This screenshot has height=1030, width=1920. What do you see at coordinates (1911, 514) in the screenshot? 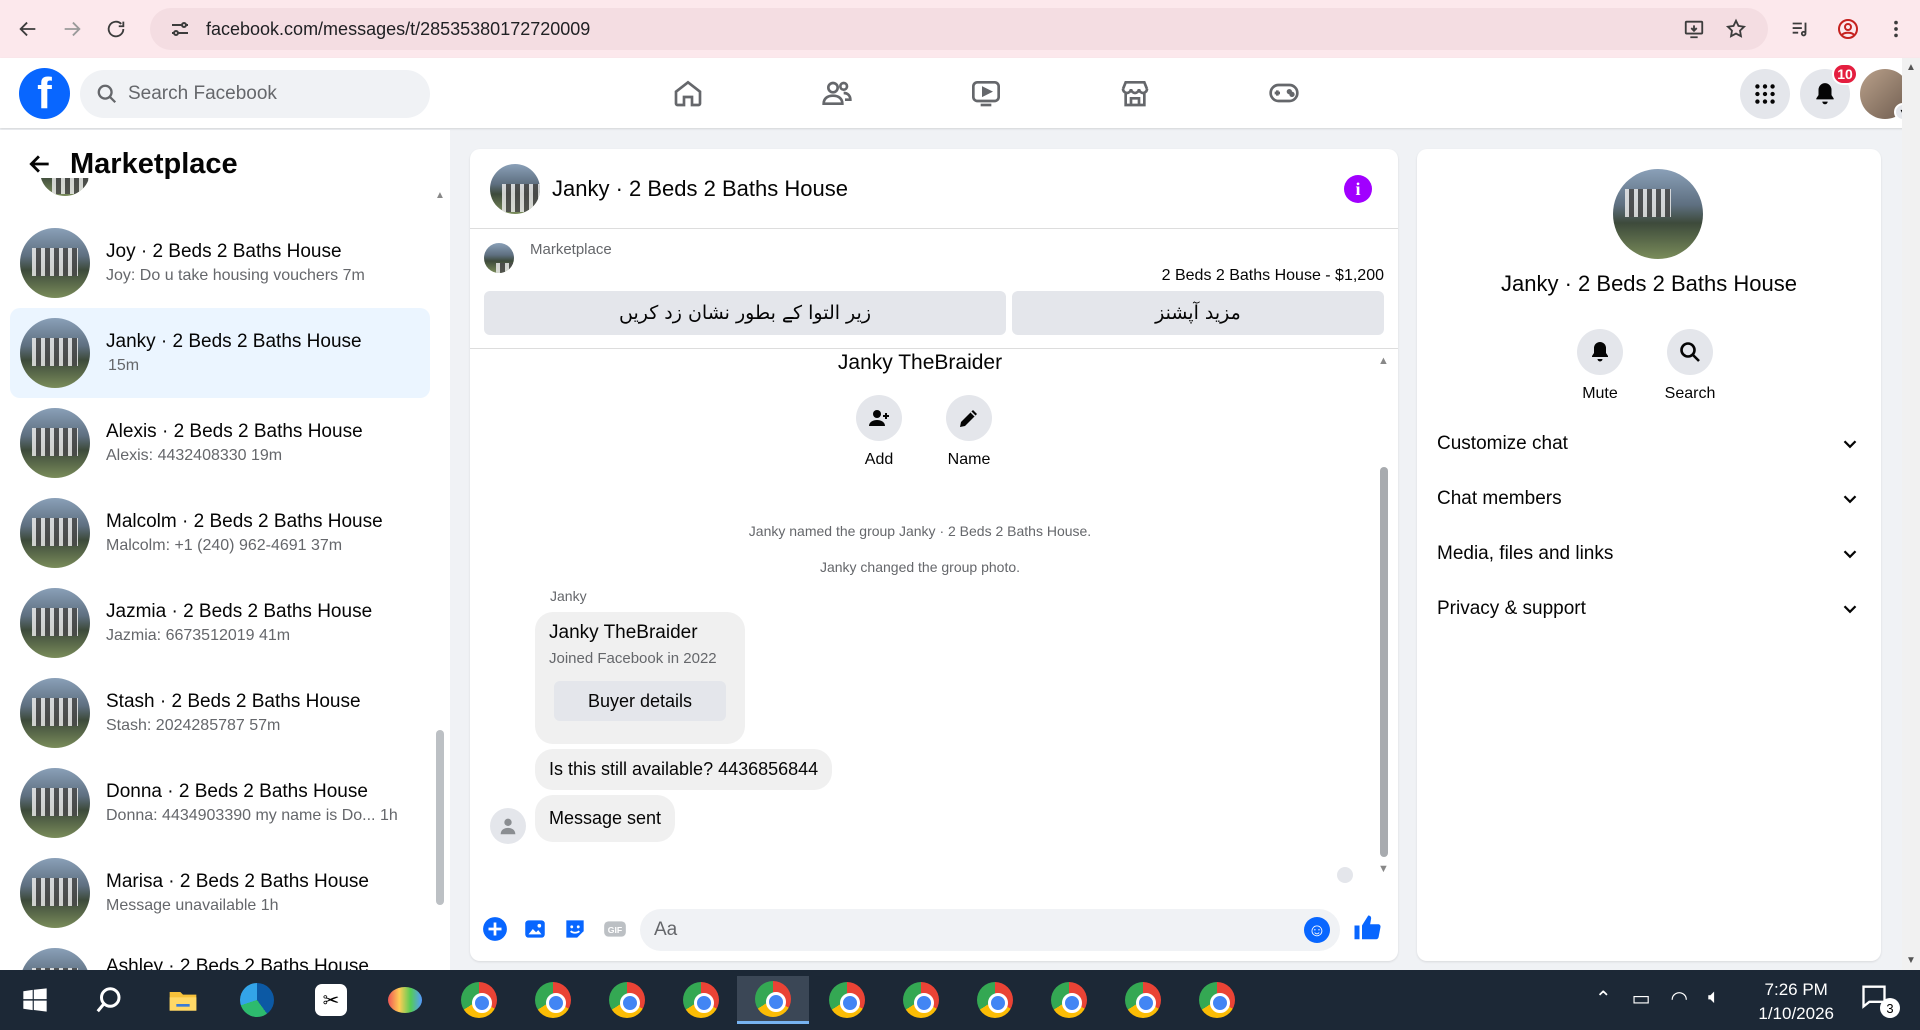
I see `page-scrollbar: ▲ ▼` at bounding box center [1911, 514].